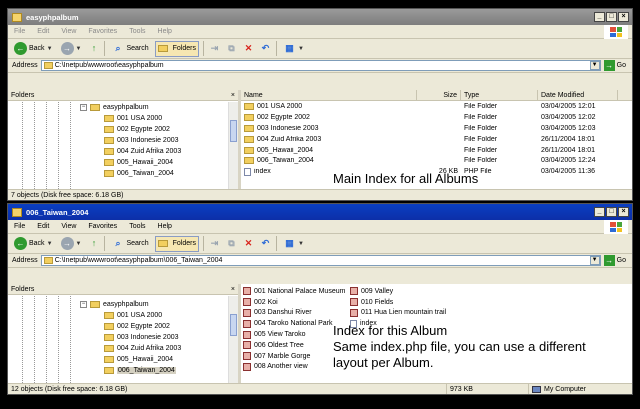 The height and width of the screenshot is (409, 640). I want to click on search-label: Search, so click(137, 243).